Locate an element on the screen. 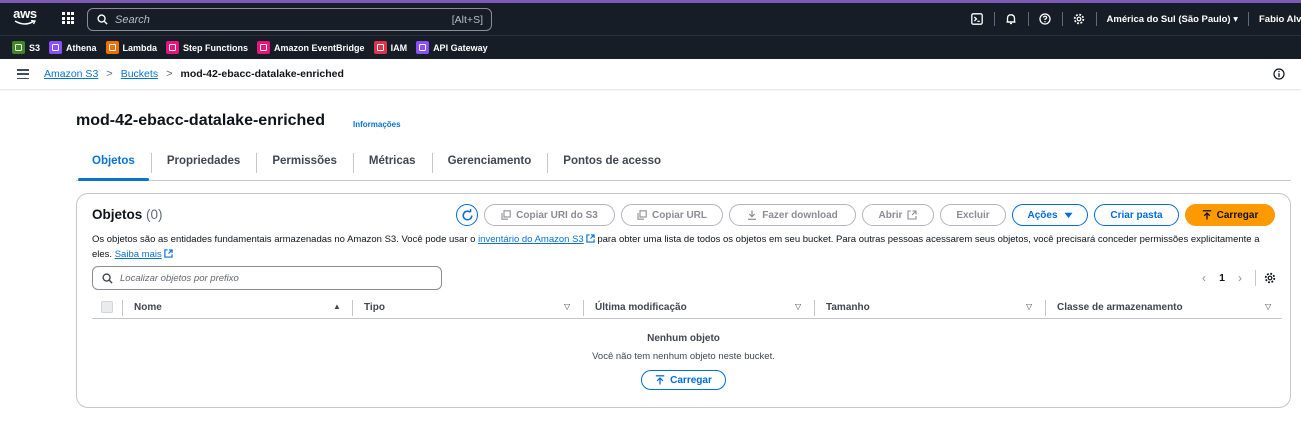  actions-label: Ações is located at coordinates (1042, 215).